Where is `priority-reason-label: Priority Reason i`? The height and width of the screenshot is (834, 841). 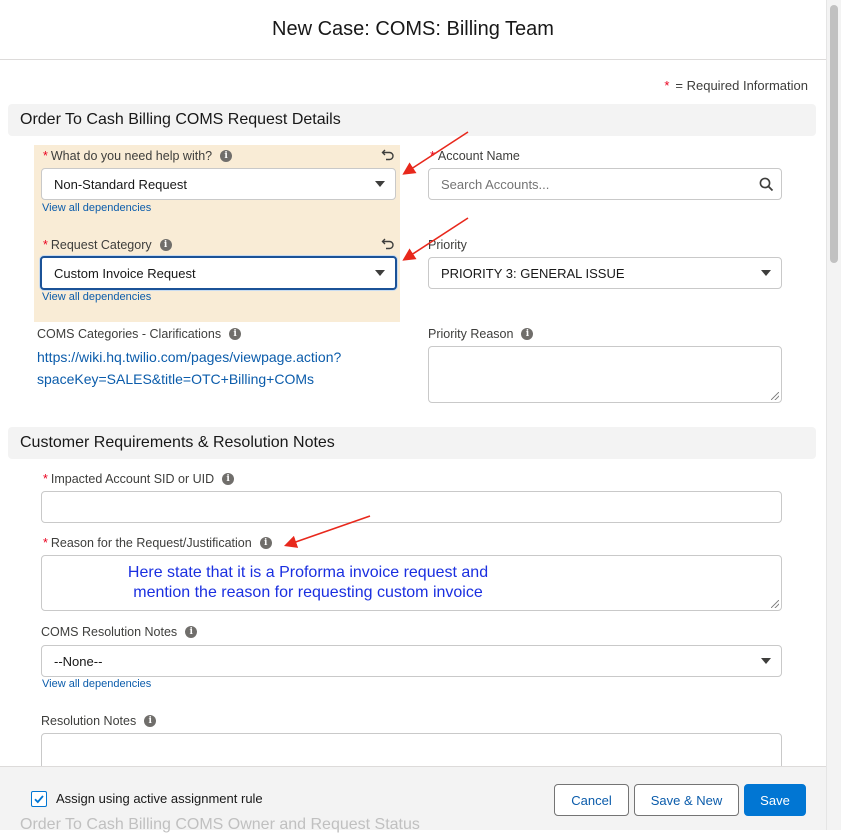
priority-reason-label: Priority Reason i is located at coordinates (481, 334).